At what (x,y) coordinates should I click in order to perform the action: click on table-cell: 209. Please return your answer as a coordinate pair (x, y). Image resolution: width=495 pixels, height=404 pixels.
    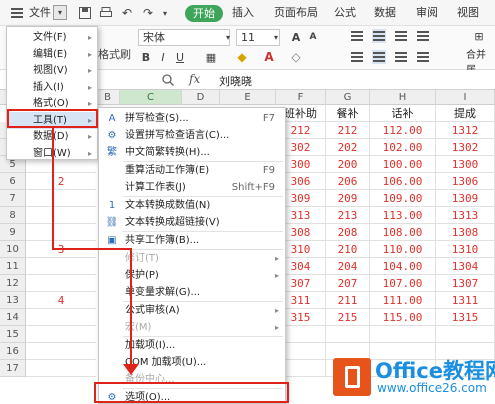
    Looking at the image, I should click on (348, 198).